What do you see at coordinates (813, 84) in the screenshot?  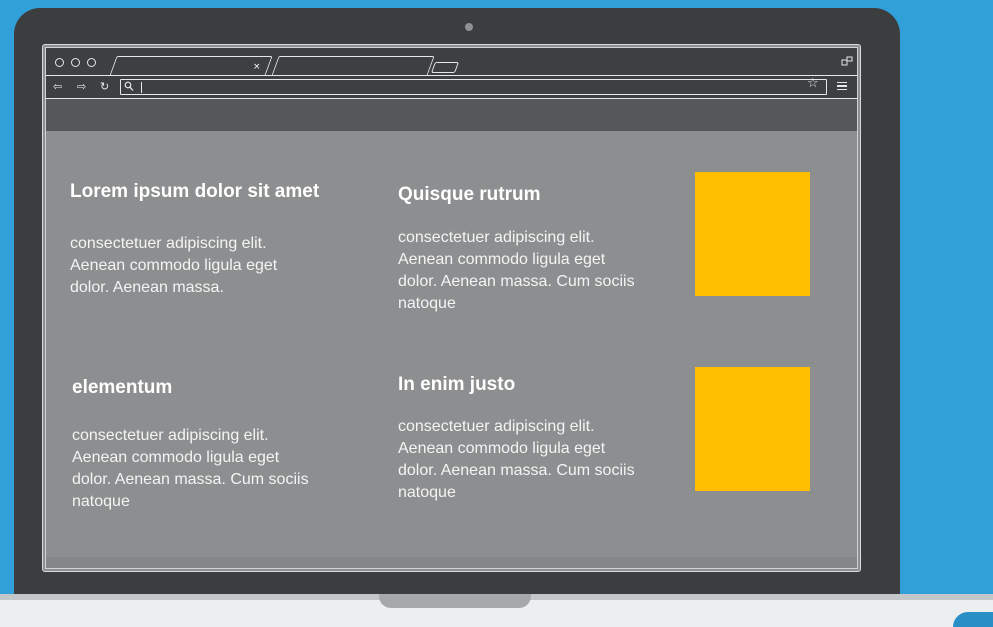 I see `bookmark-star-icon: ☆` at bounding box center [813, 84].